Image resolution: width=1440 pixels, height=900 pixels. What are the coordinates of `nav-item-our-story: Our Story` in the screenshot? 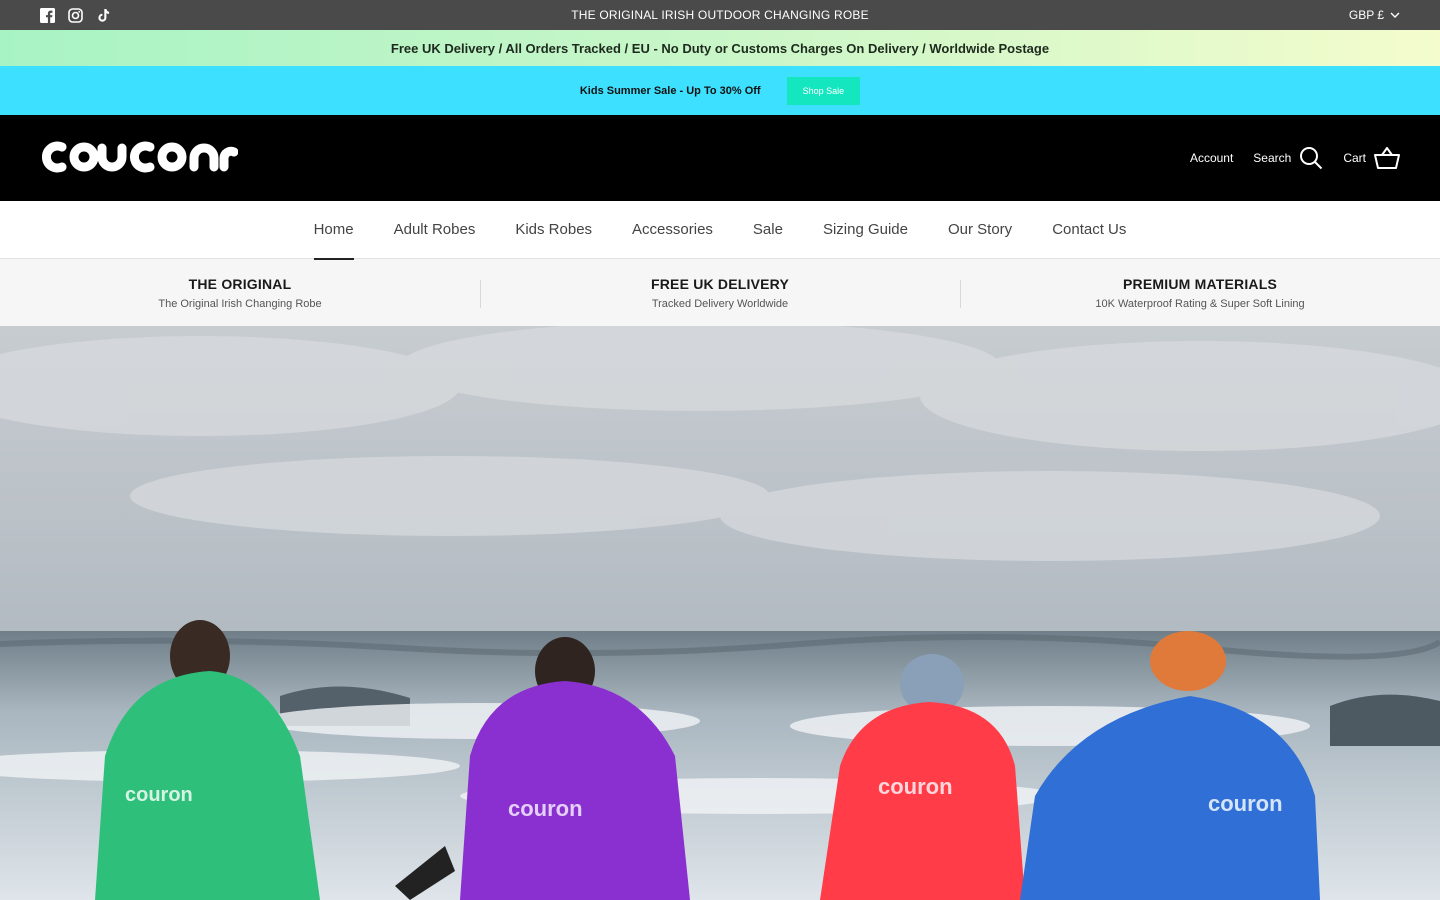 It's located at (980, 230).